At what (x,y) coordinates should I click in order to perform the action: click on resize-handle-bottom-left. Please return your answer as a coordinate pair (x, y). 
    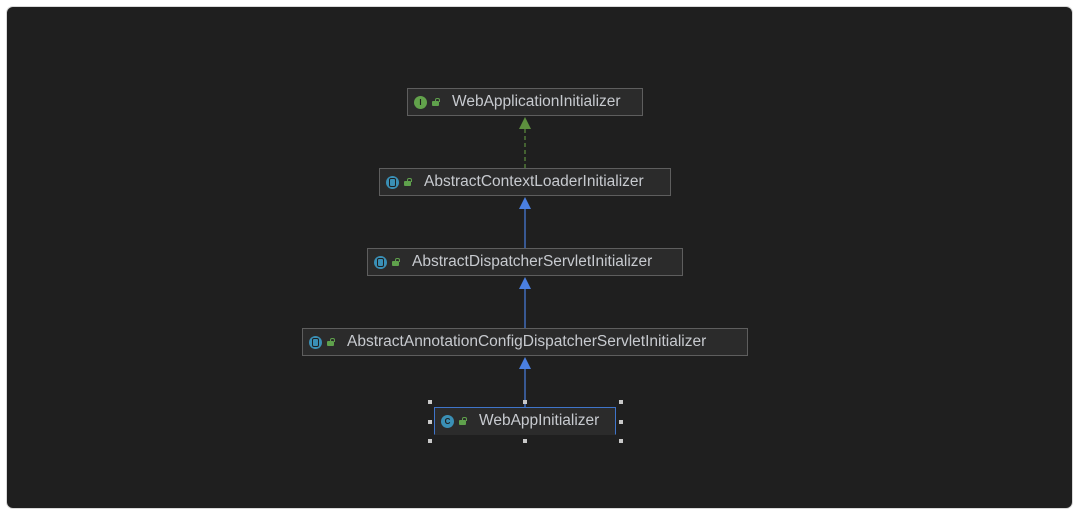
    Looking at the image, I should click on (430, 441).